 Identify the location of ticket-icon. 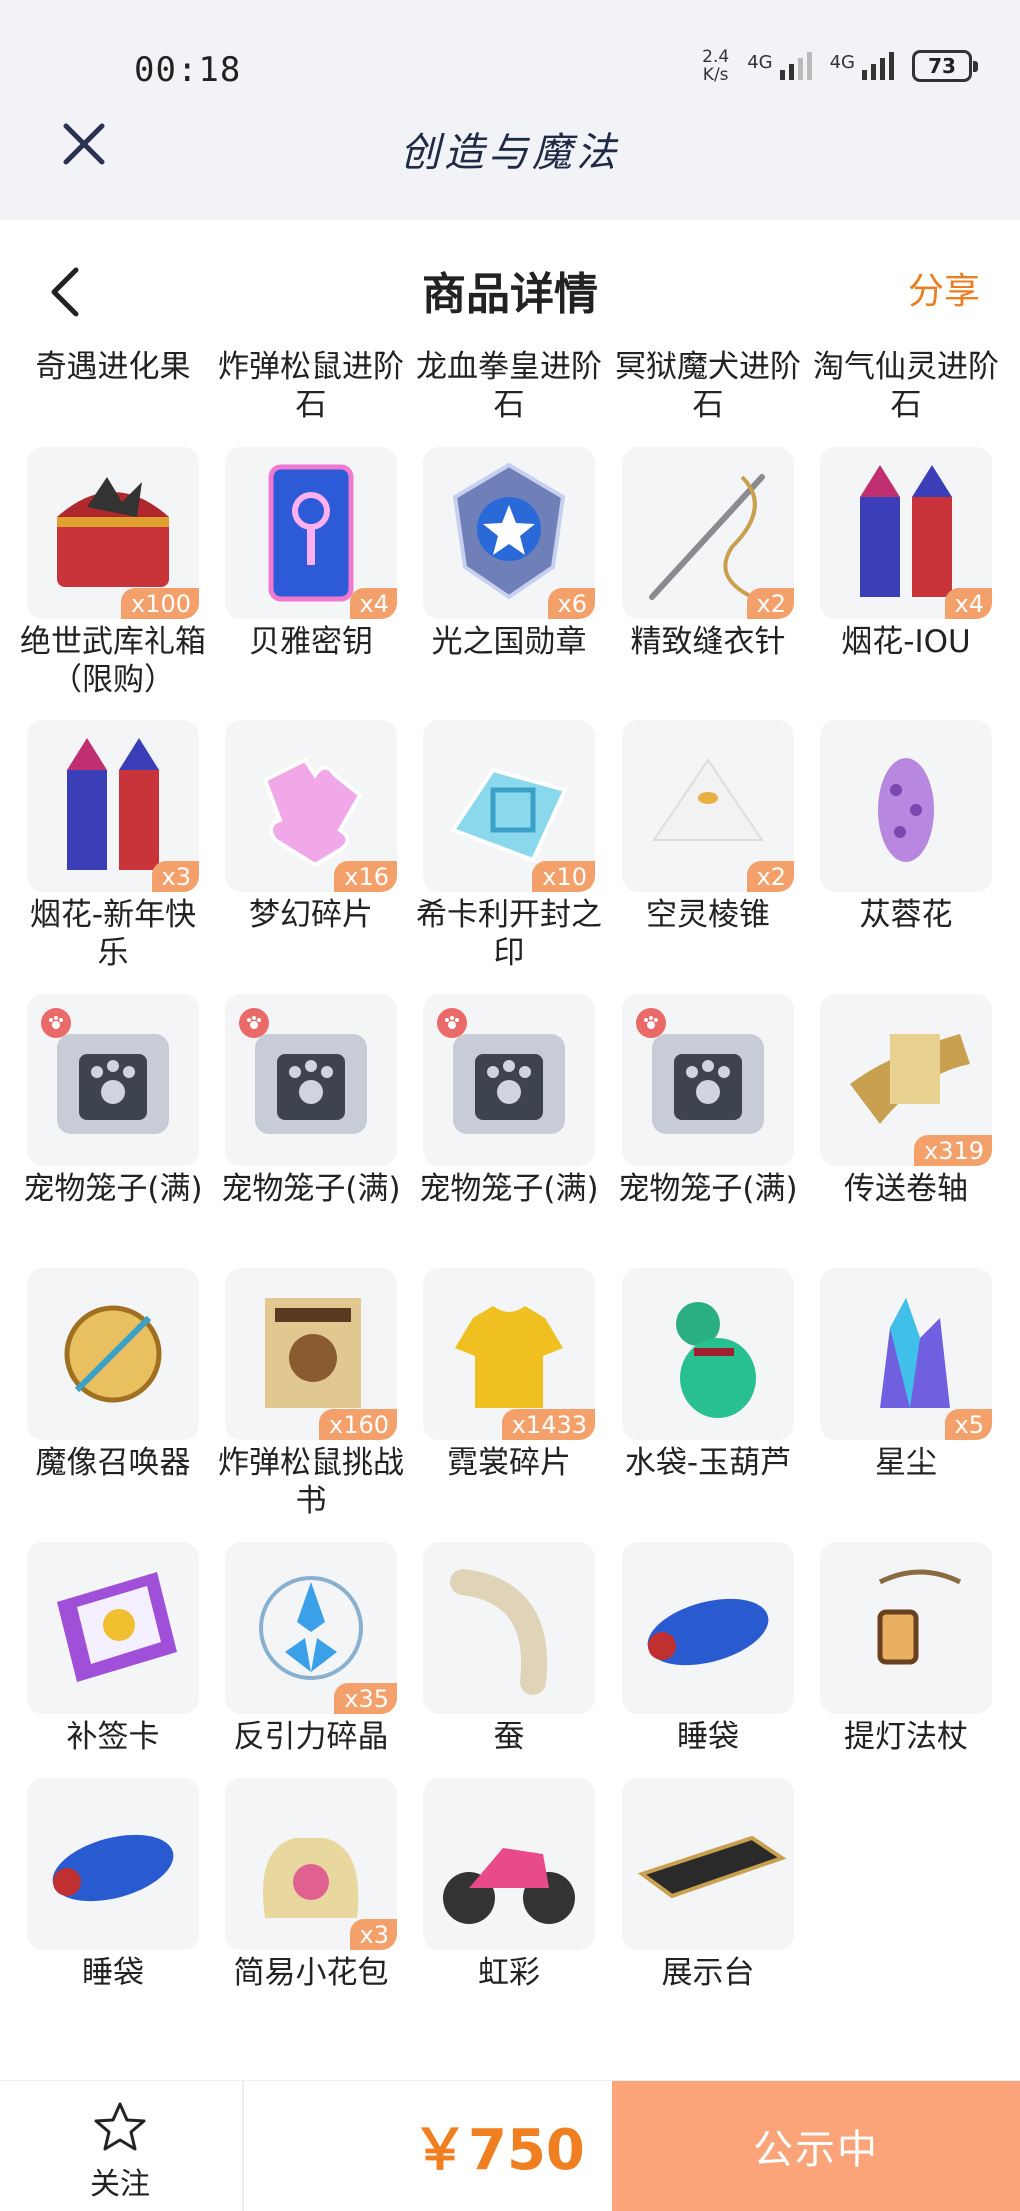
(117, 1627).